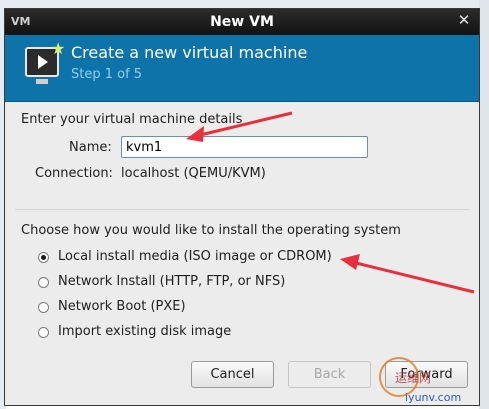 The width and height of the screenshot is (489, 409). Describe the element at coordinates (74, 173) in the screenshot. I see `connection-label: Connection:` at that location.